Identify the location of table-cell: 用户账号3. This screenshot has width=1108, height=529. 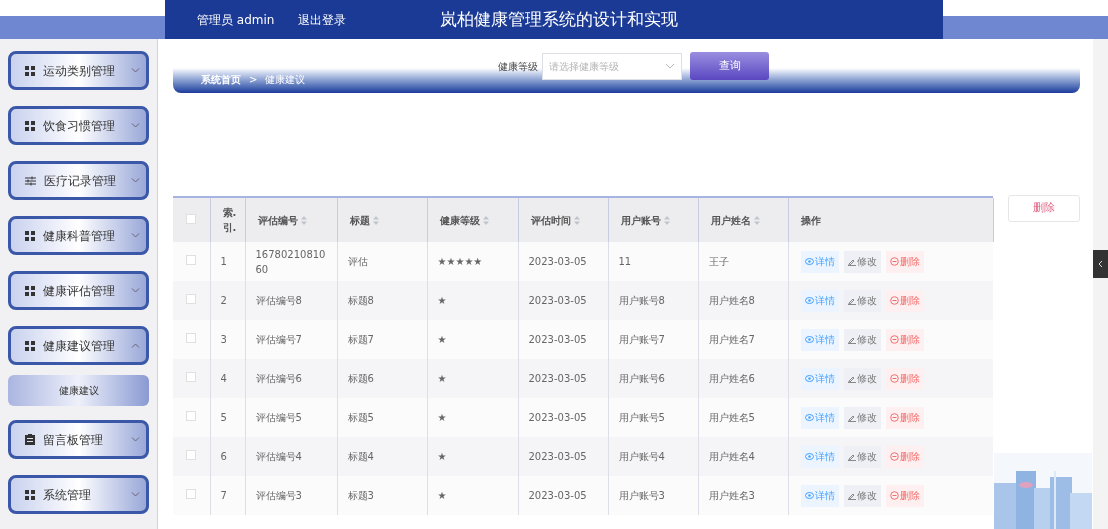
(641, 495).